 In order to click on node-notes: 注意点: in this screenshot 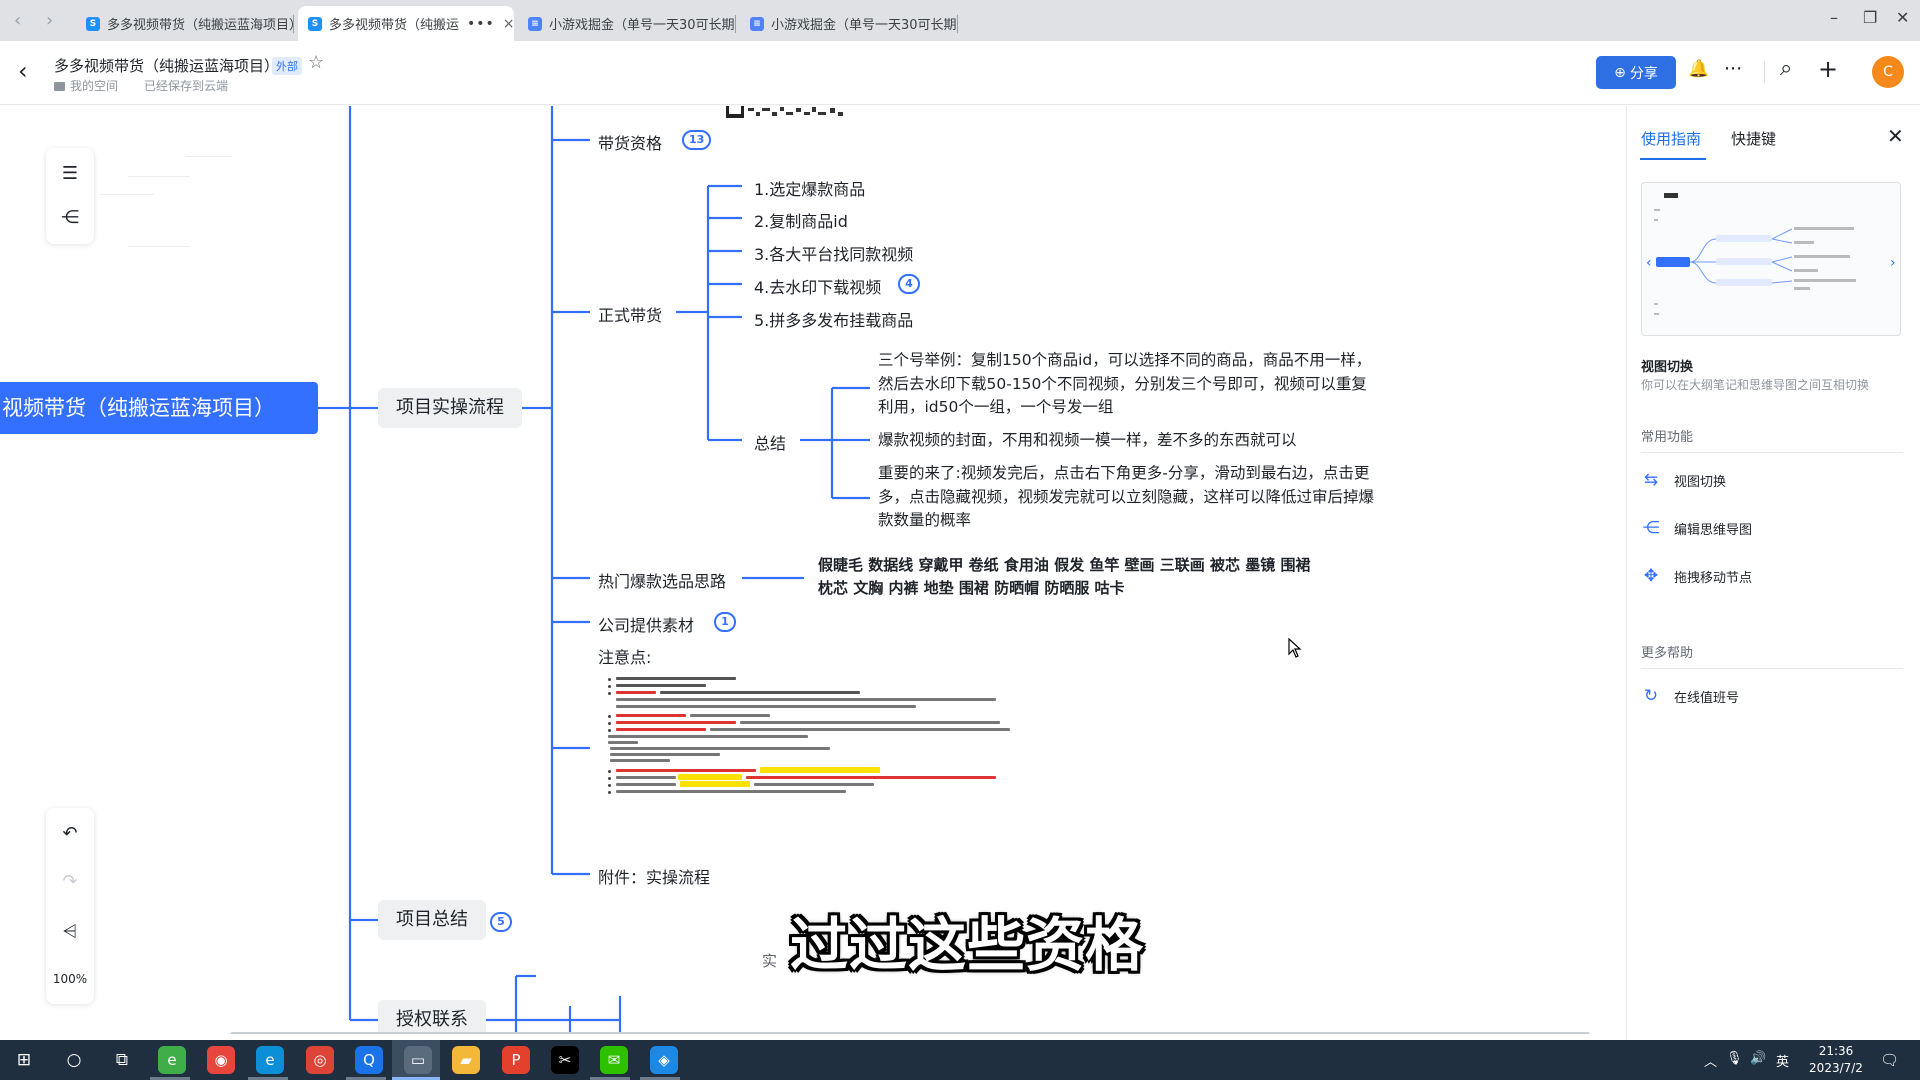, I will do `click(624, 656)`.